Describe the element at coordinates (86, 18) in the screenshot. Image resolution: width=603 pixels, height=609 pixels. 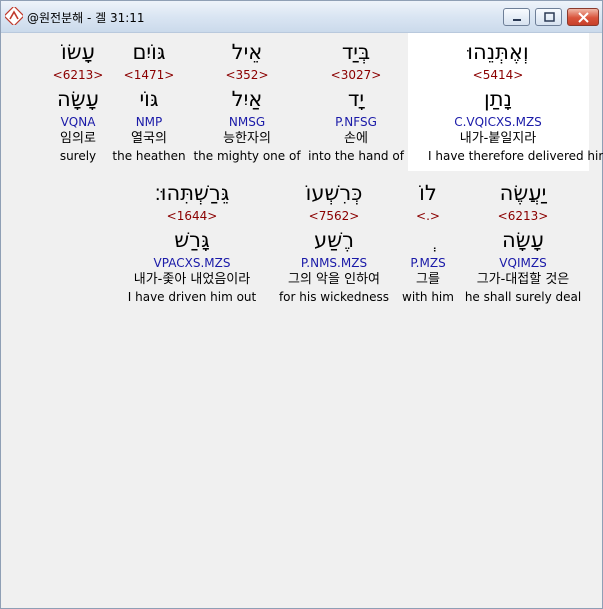
I see `window-title: @원전분해 - 겔 31:11` at that location.